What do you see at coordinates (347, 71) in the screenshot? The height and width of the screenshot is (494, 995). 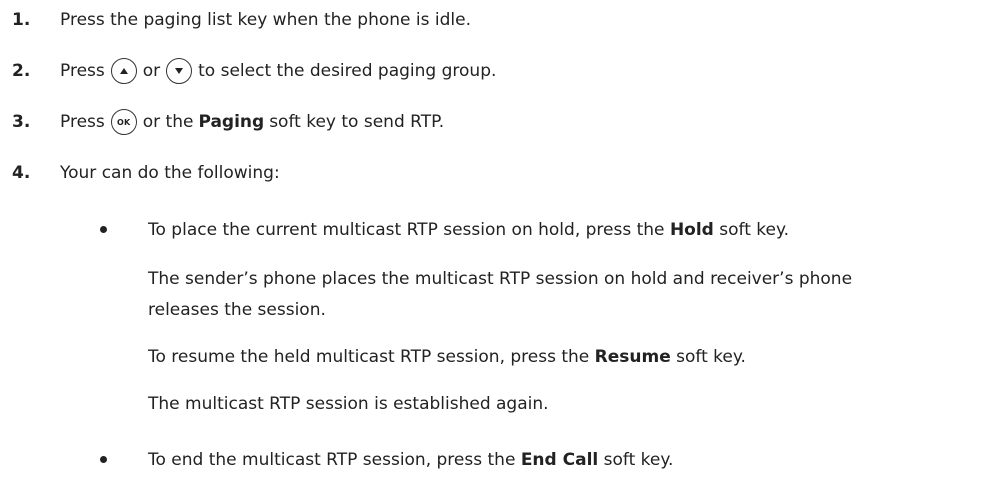 I see `step-text-post: to select the desired paging group.` at bounding box center [347, 71].